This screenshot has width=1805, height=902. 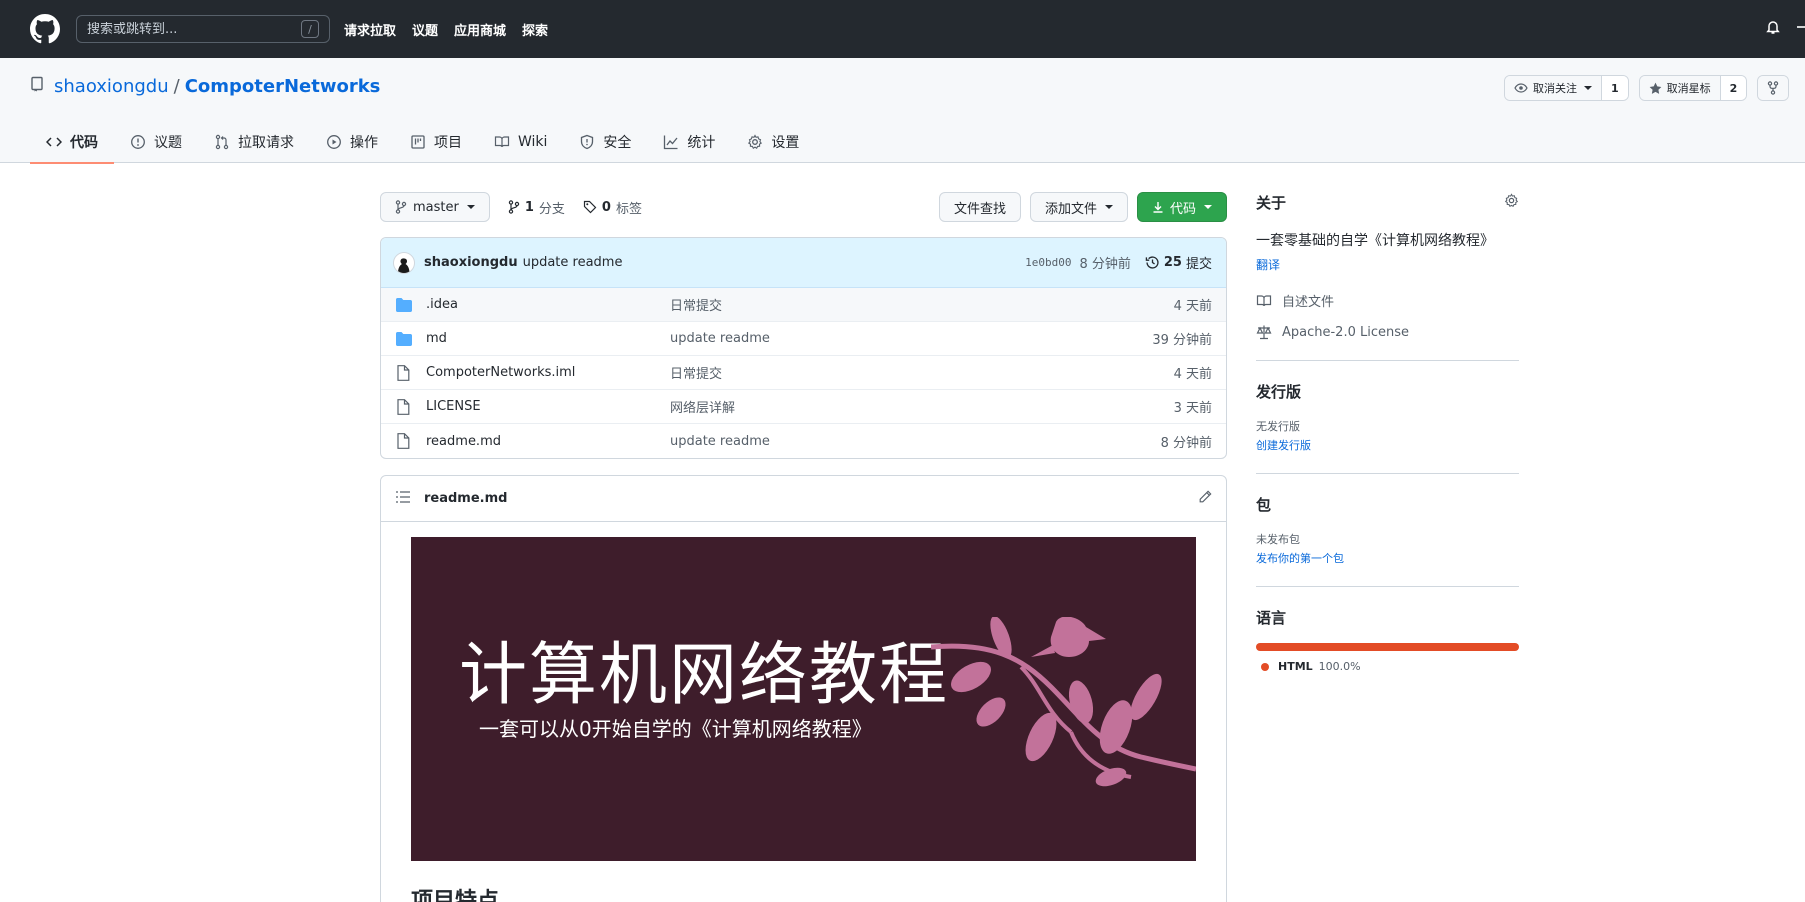 I want to click on file-name-link: md, so click(x=548, y=338).